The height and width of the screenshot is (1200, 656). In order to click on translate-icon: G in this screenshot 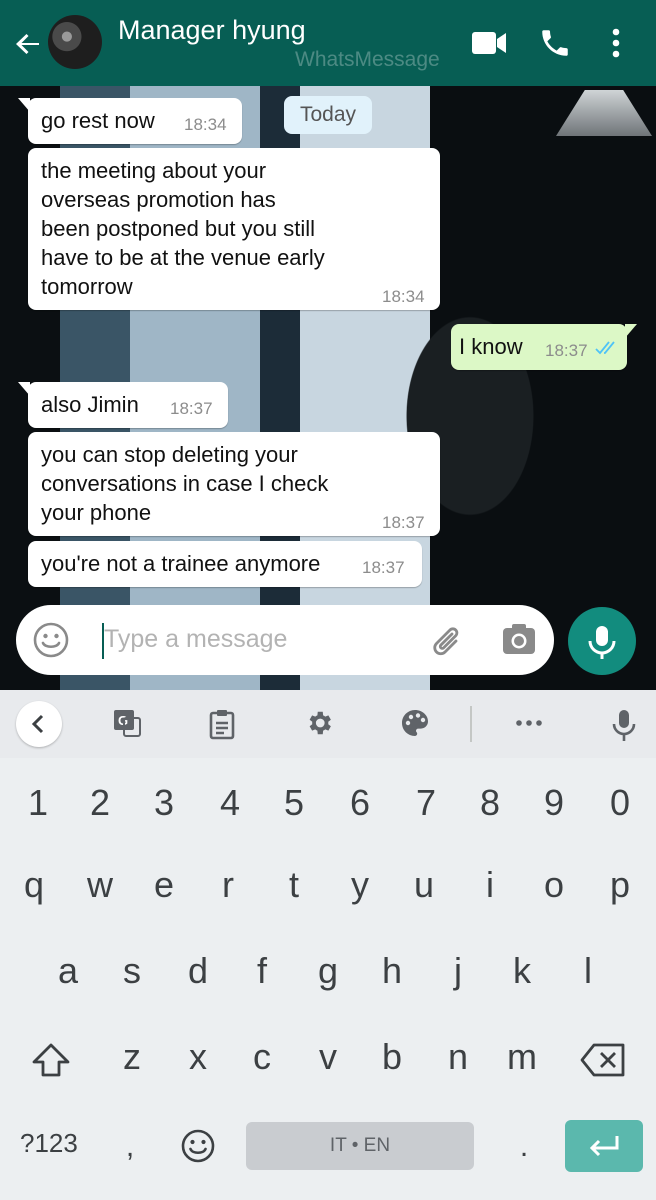, I will do `click(127, 723)`.